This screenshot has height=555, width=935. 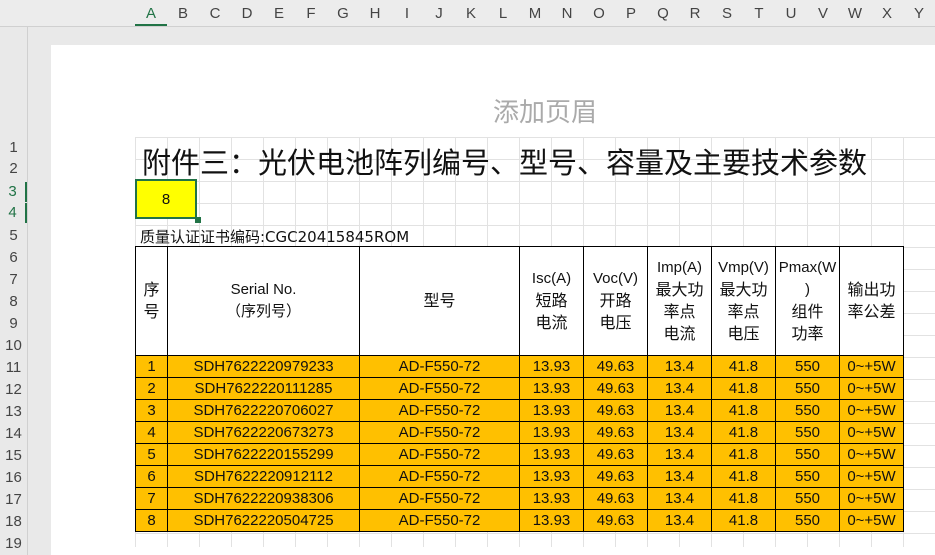 What do you see at coordinates (551, 301) in the screenshot?
I see `header-isc: Isc(A) 短路 电流` at bounding box center [551, 301].